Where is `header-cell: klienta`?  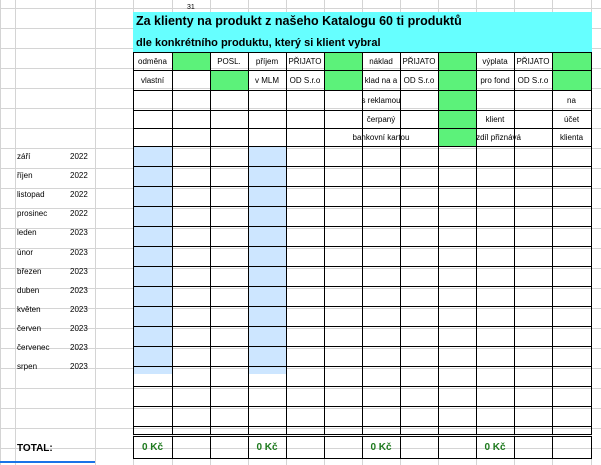 header-cell: klienta is located at coordinates (571, 137).